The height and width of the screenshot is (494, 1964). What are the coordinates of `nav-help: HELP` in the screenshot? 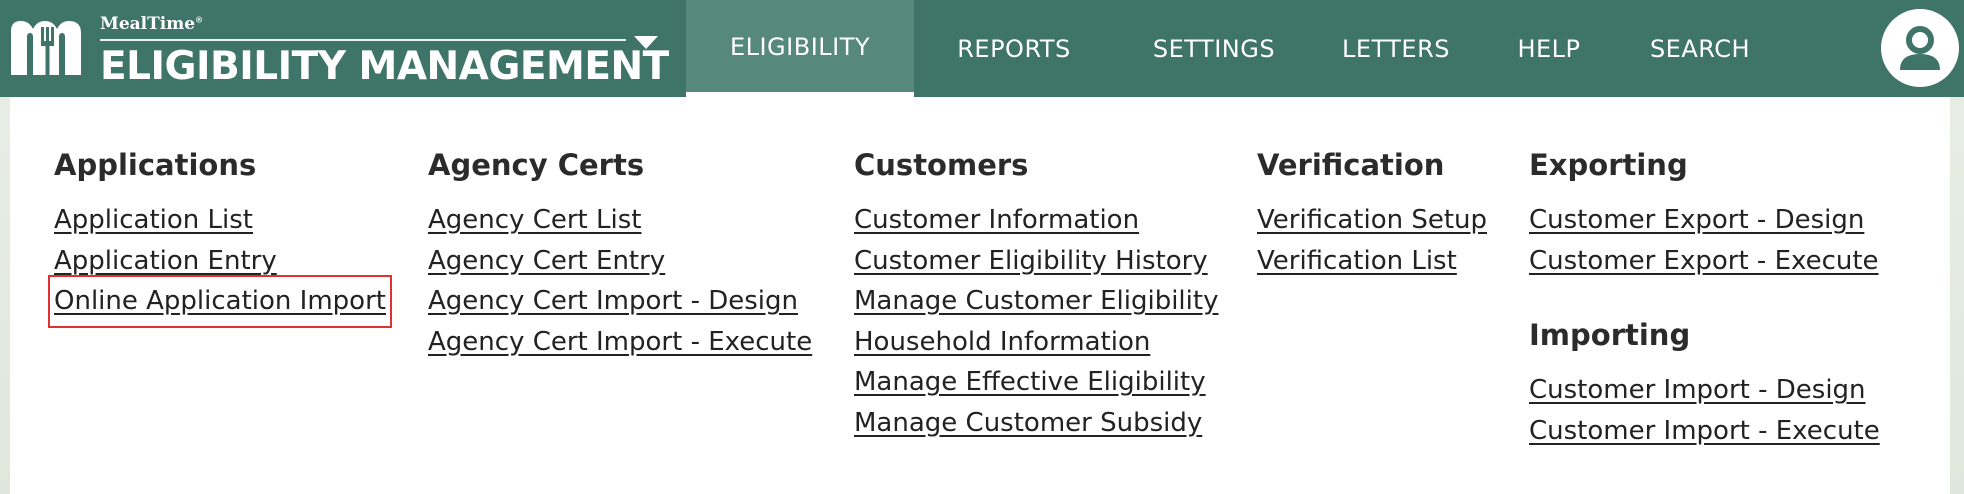 It's located at (1549, 48).